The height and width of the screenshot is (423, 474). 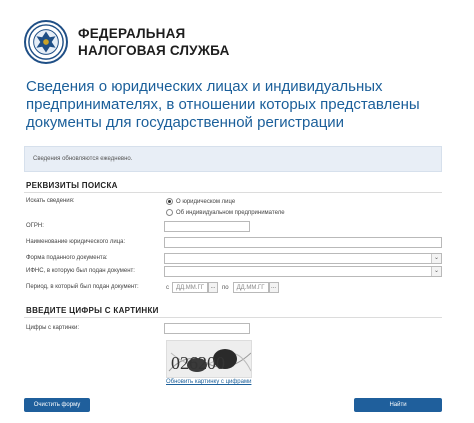 I want to click on period-to-input: ДД.ММ.ГГ, so click(x=250, y=287).